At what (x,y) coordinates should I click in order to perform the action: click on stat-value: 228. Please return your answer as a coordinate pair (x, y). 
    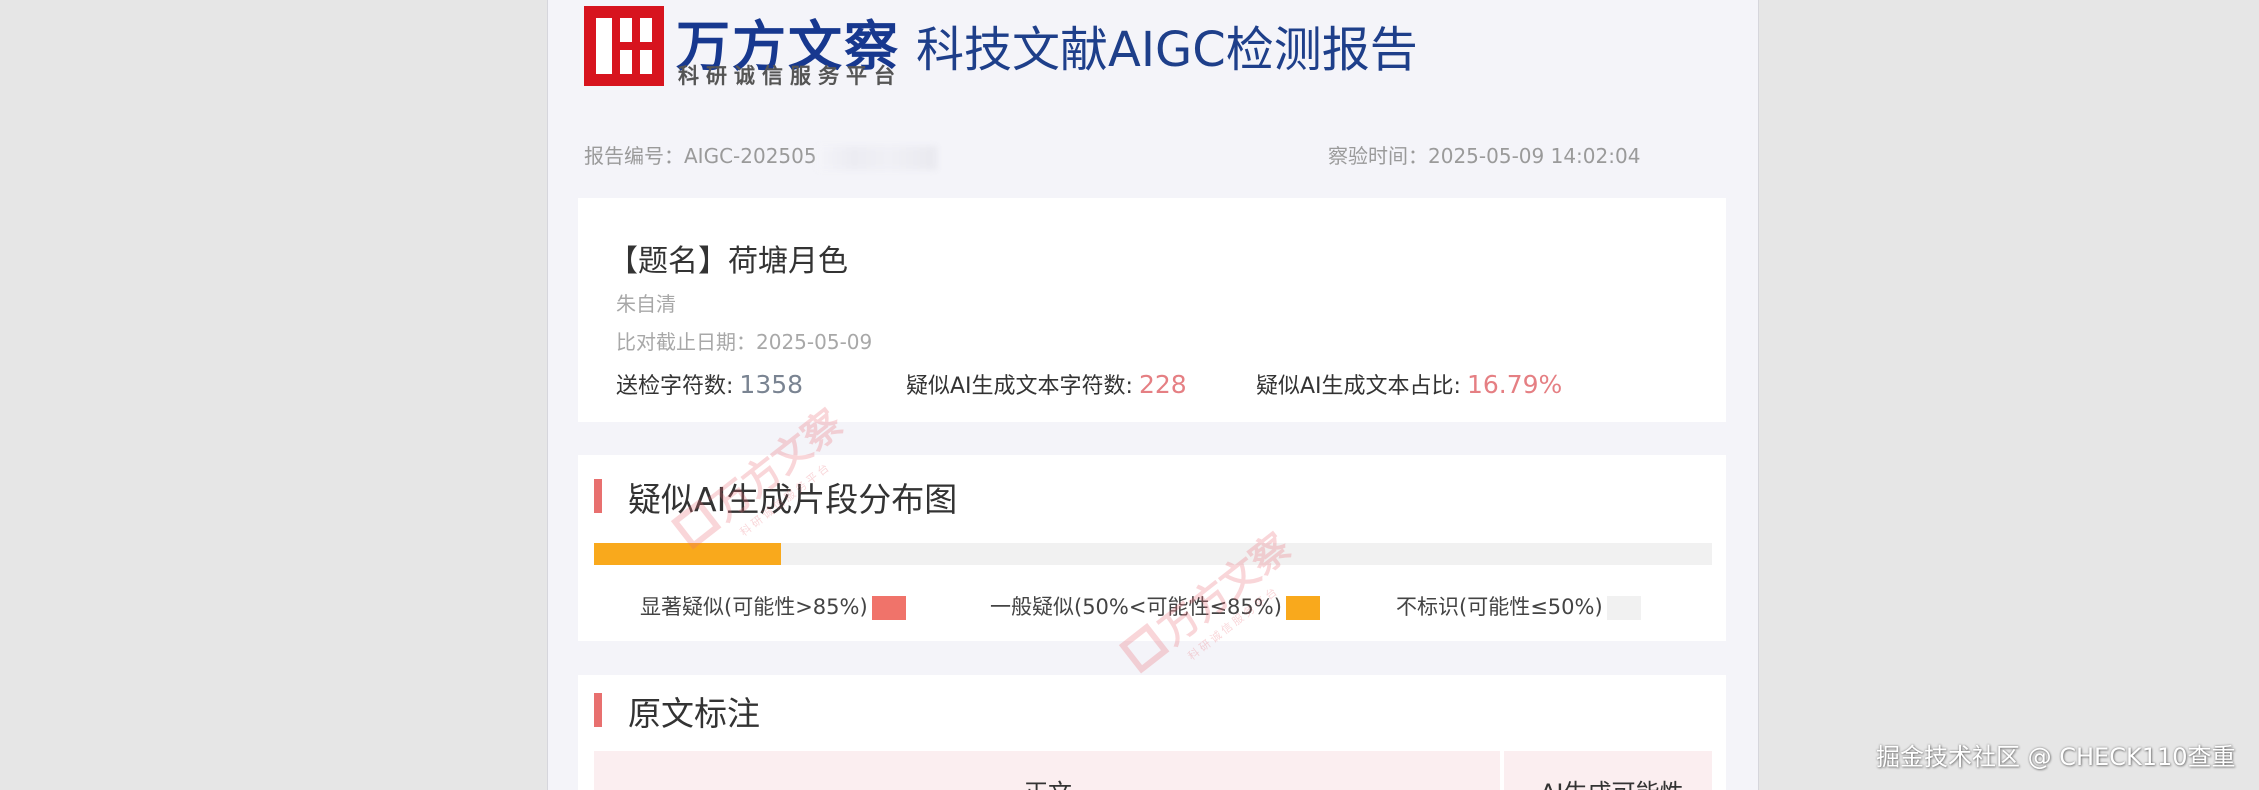
    Looking at the image, I should click on (1162, 384).